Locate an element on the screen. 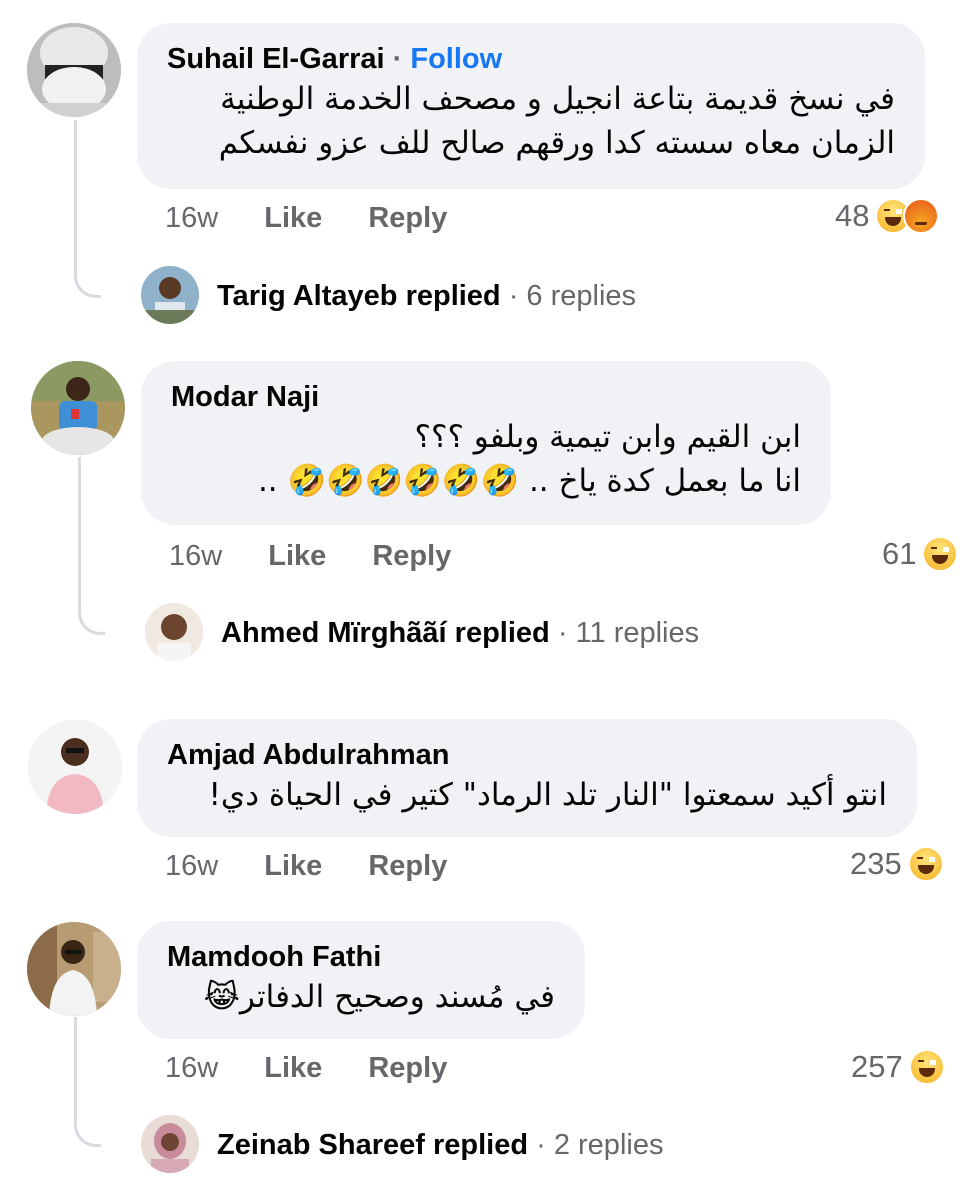 The width and height of the screenshot is (980, 1200). angry-icon is located at coordinates (921, 216).